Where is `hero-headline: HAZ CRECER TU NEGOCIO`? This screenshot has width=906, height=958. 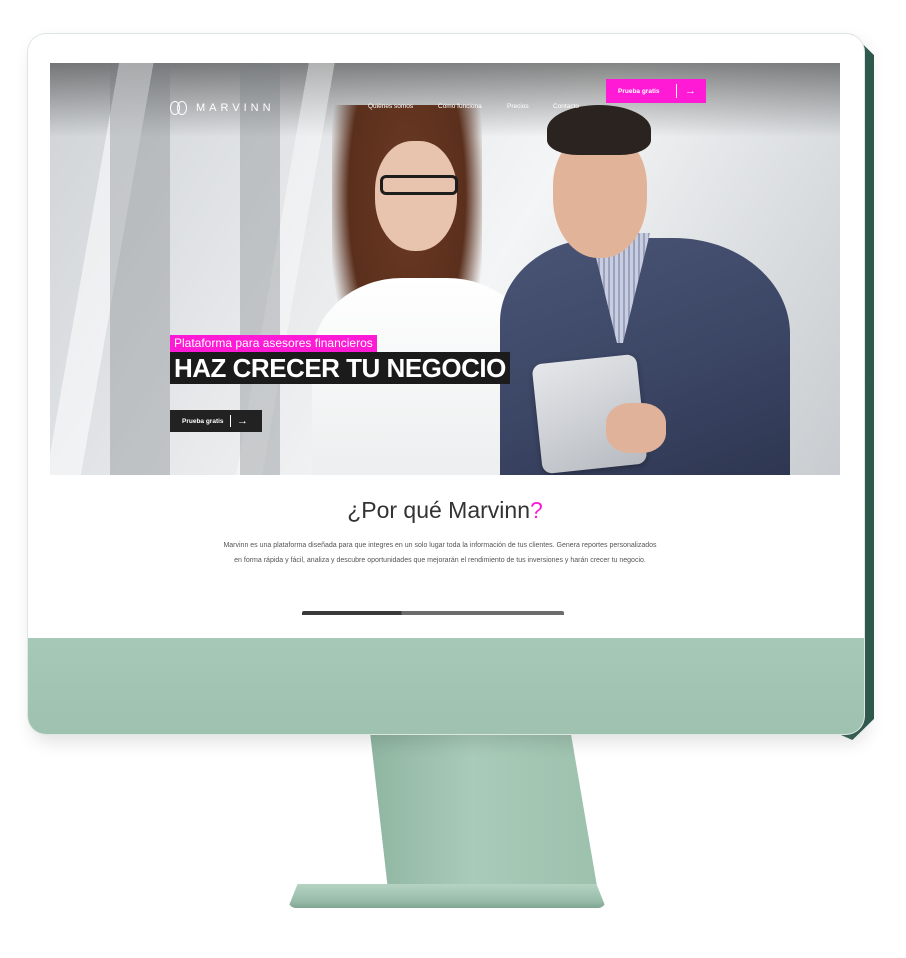
hero-headline: HAZ CRECER TU NEGOCIO is located at coordinates (340, 368).